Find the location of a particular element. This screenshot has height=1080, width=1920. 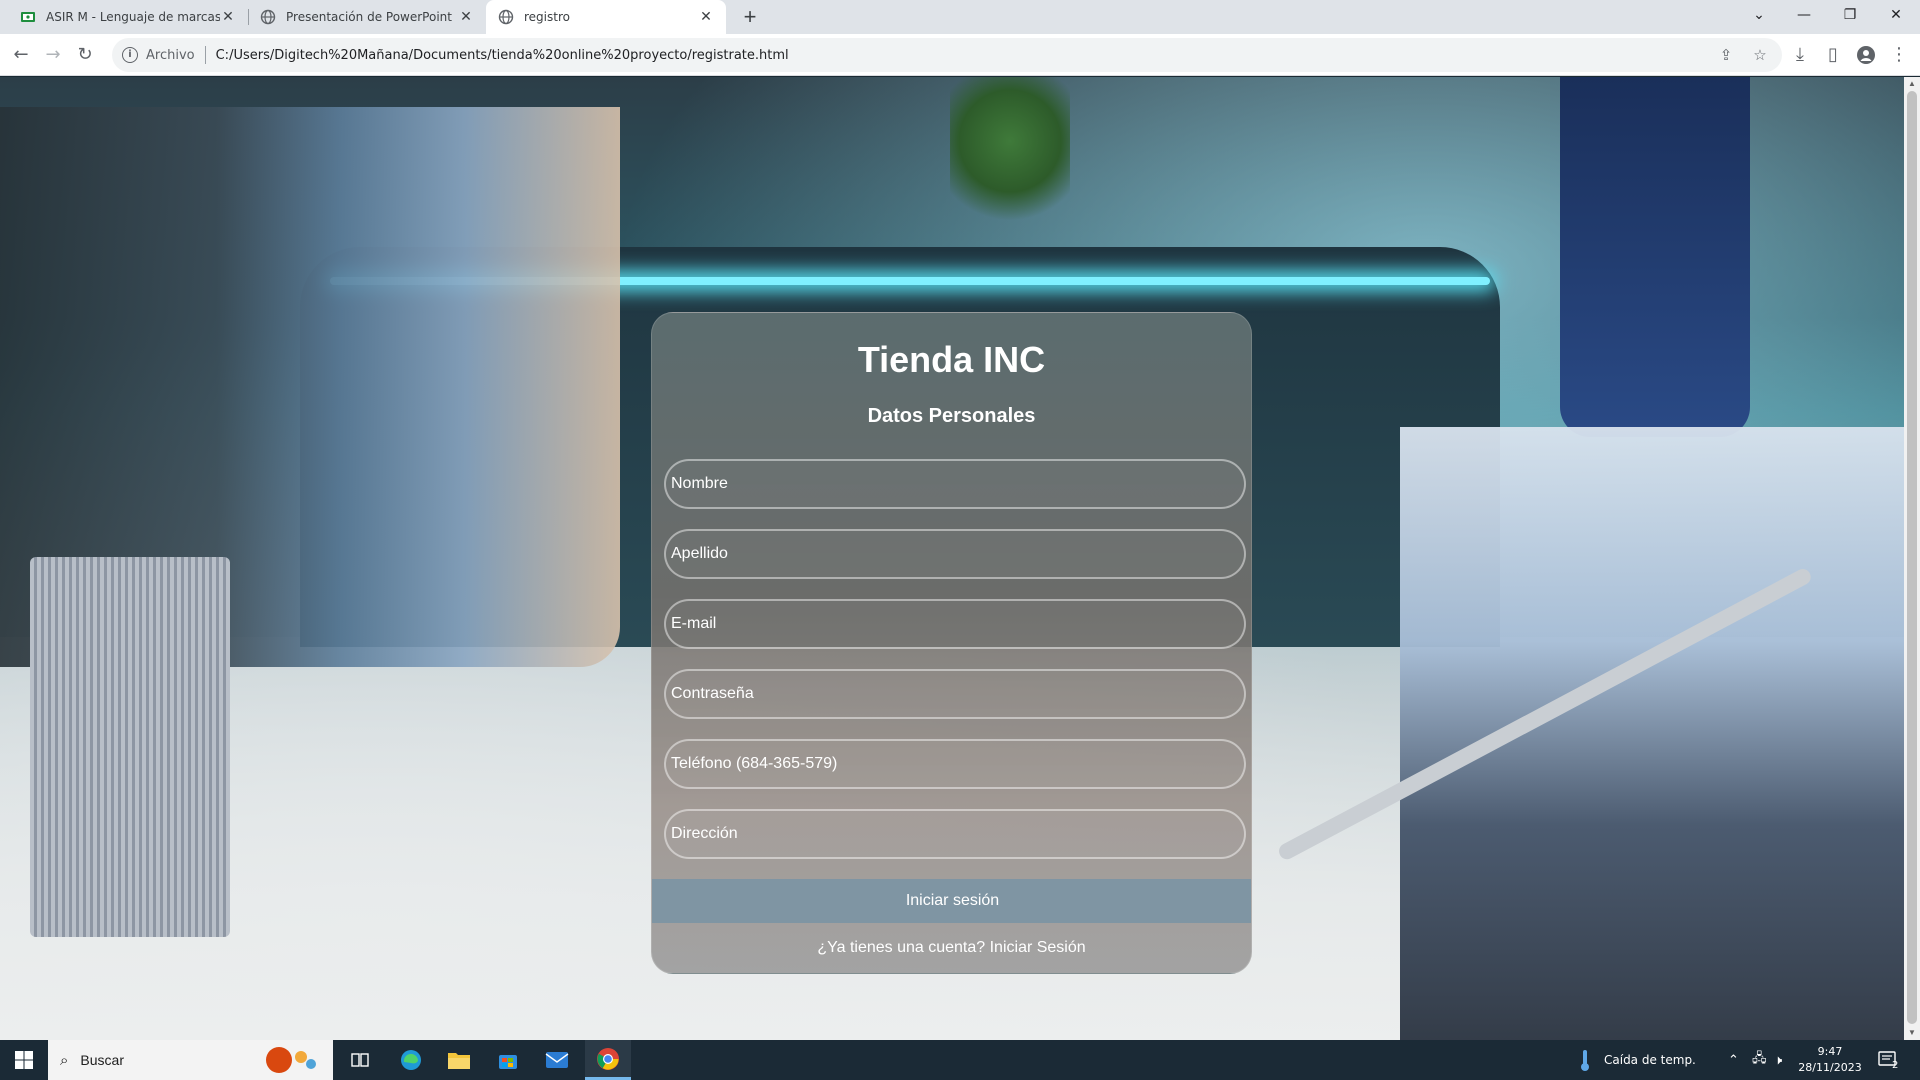

edge-icon is located at coordinates (411, 1060).